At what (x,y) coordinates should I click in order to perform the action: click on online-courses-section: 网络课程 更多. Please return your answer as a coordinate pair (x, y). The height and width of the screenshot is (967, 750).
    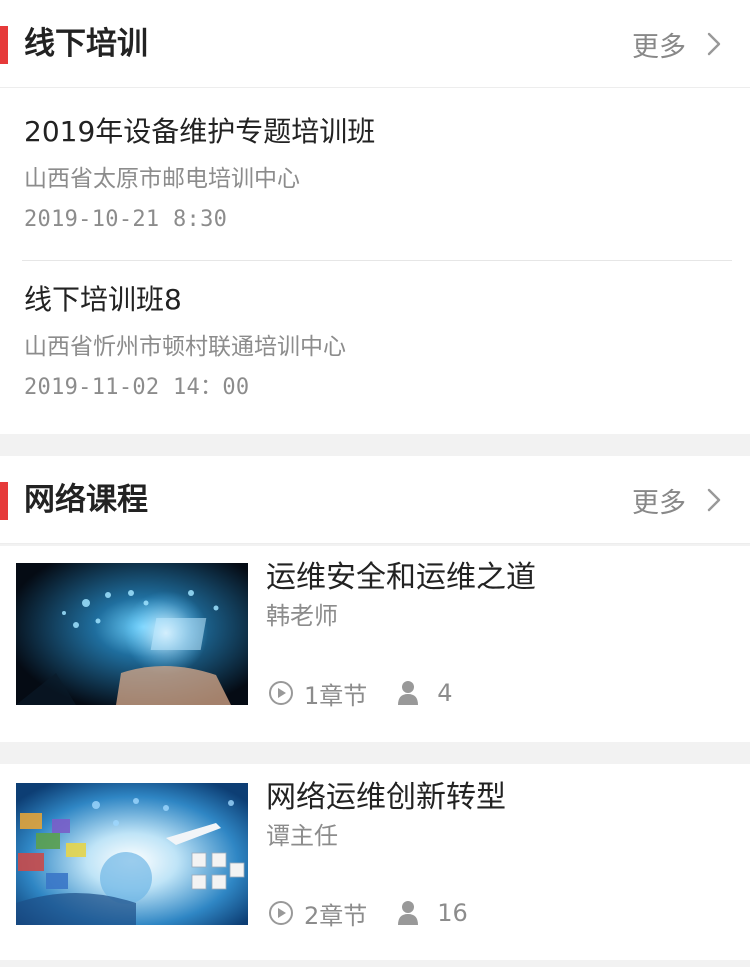
    Looking at the image, I should click on (375, 500).